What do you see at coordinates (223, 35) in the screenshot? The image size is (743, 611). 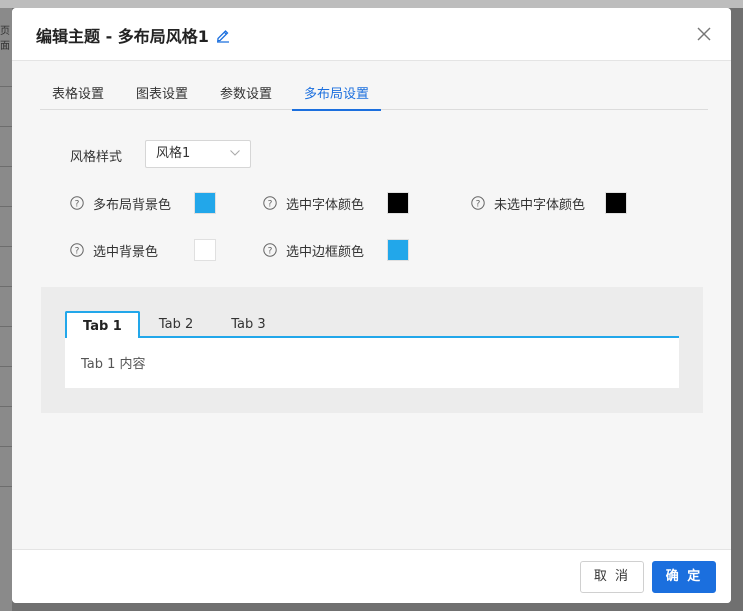 I see `pencil-icon` at bounding box center [223, 35].